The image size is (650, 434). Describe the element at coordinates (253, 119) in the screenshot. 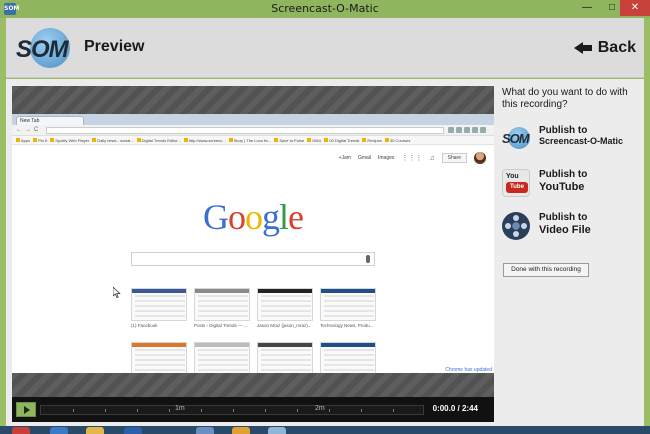

I see `browser-tab-bar: New Tab` at that location.